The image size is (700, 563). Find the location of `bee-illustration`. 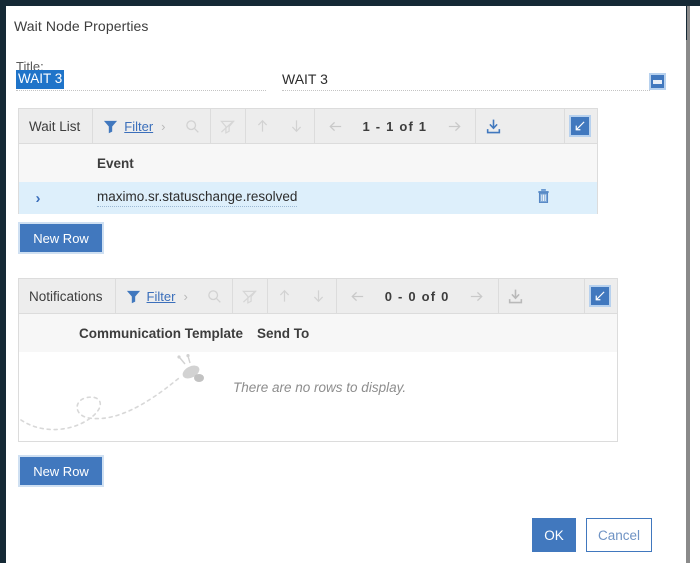

bee-illustration is located at coordinates (112, 392).